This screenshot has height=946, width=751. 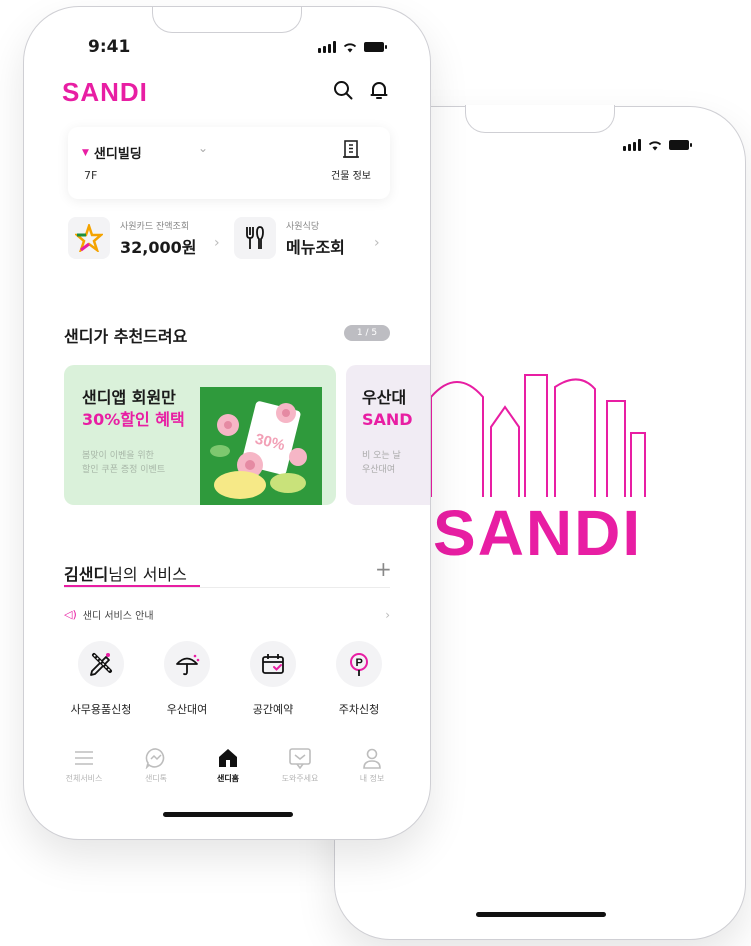 What do you see at coordinates (351, 160) in the screenshot?
I see `building-info-button: 건물 정보` at bounding box center [351, 160].